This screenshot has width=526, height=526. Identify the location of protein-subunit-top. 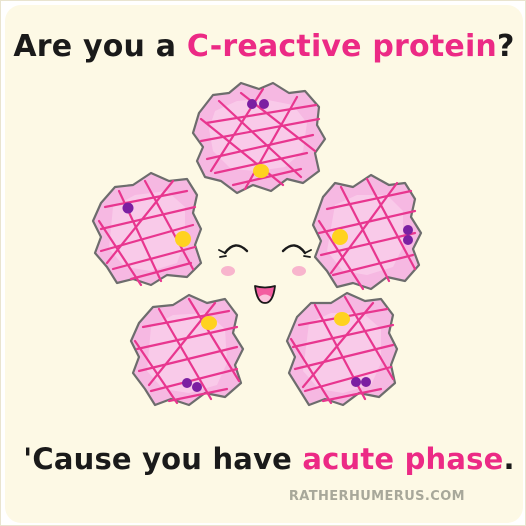
(259, 138).